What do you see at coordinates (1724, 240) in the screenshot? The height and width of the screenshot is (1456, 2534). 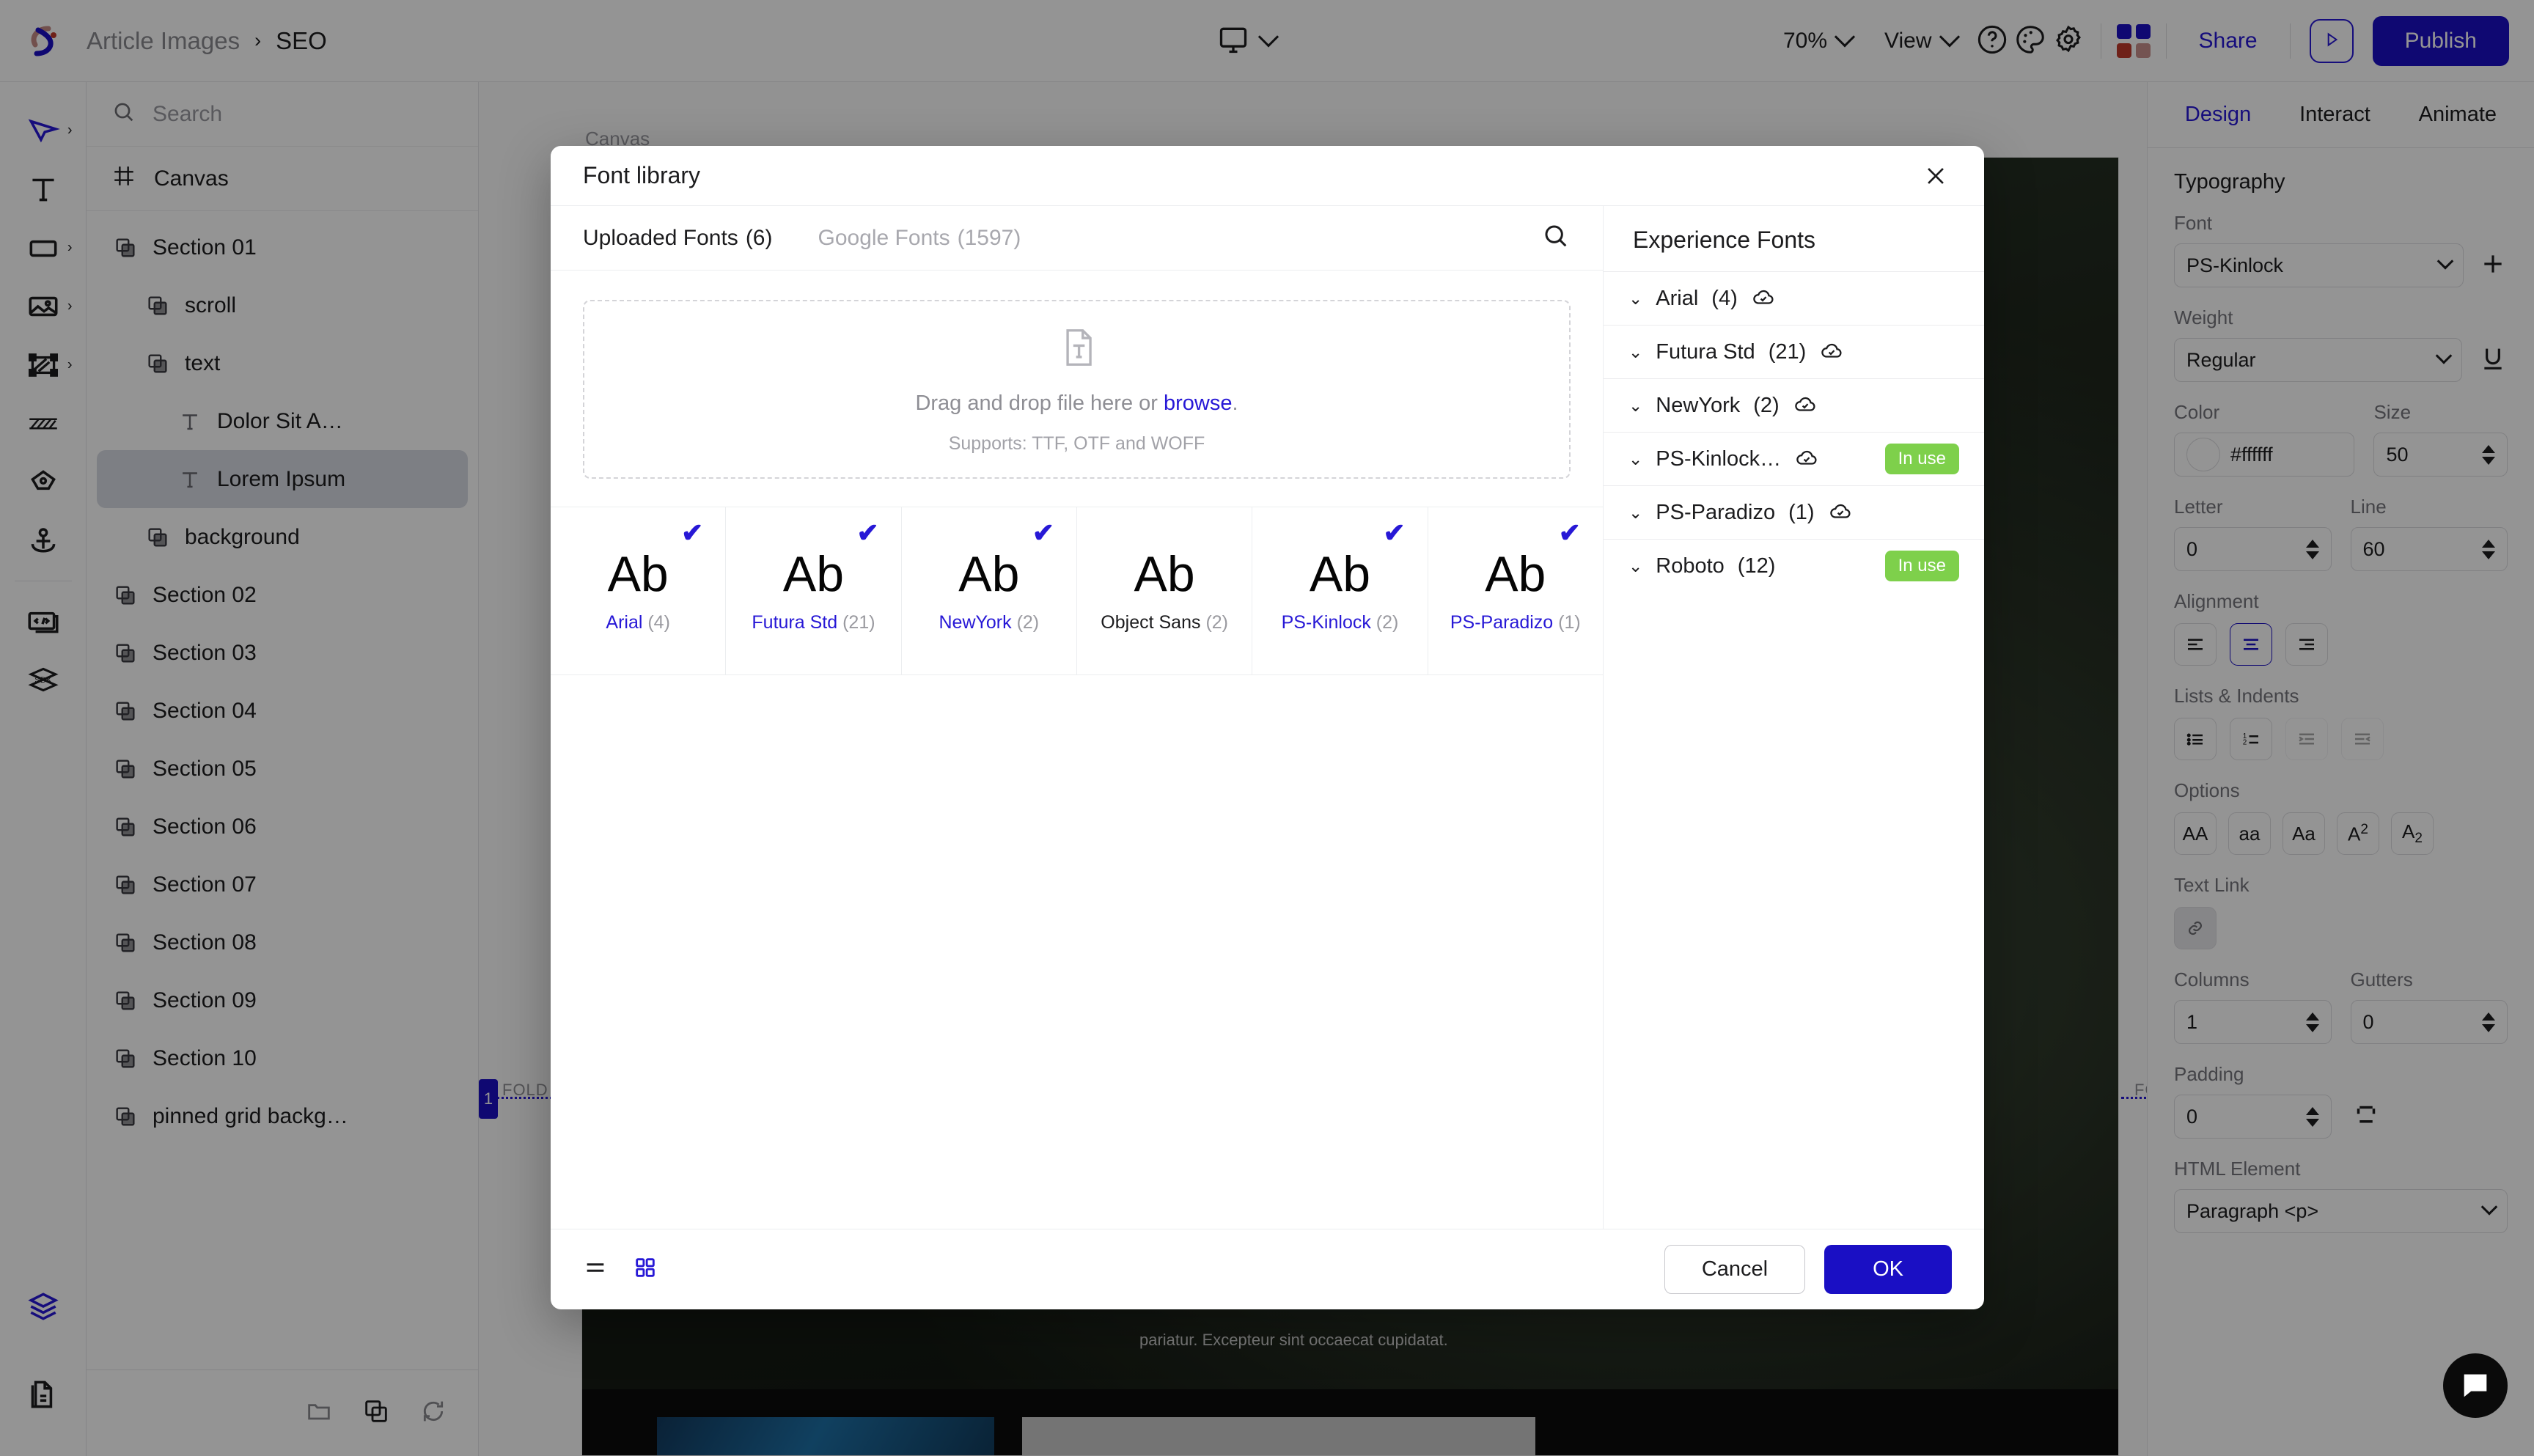 I see `experience-fonts-title: Experience Fonts` at bounding box center [1724, 240].